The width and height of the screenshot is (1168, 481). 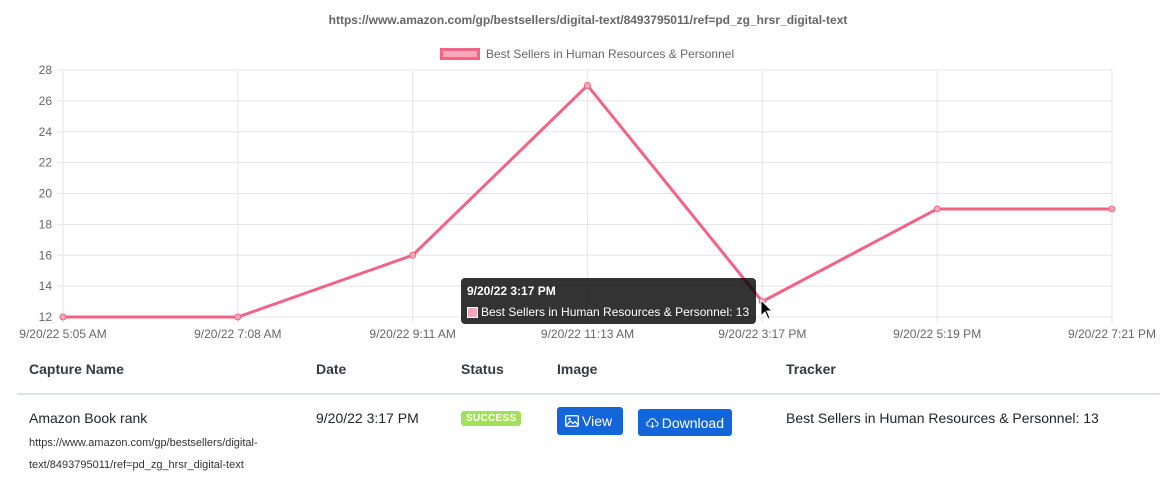 What do you see at coordinates (46, 255) in the screenshot?
I see `y-tick-label: 16` at bounding box center [46, 255].